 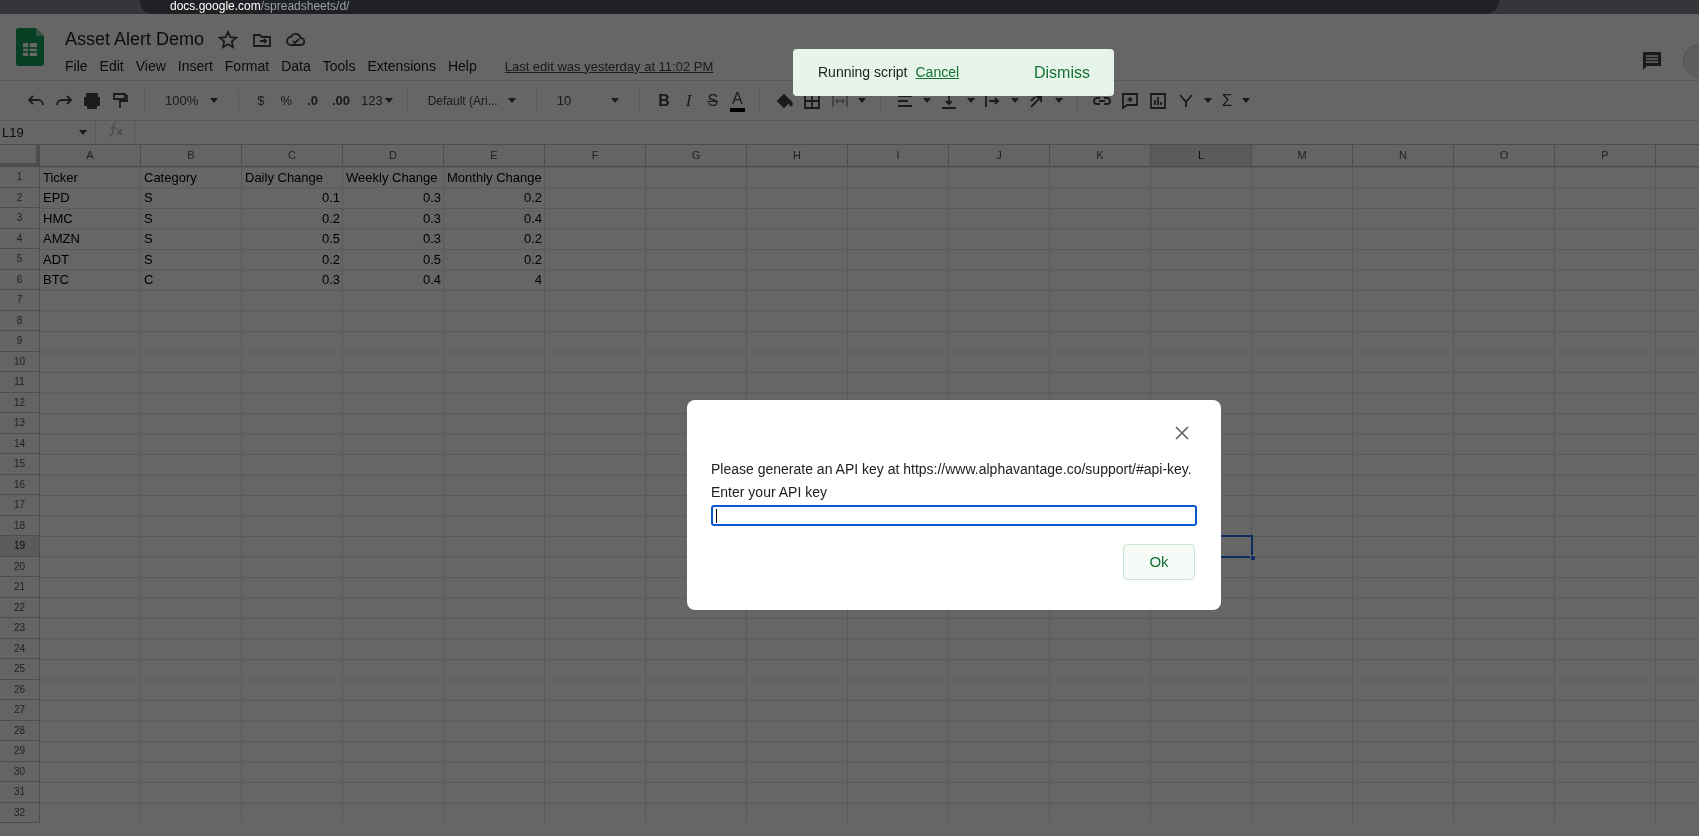 What do you see at coordinates (1227, 100) in the screenshot?
I see `functions-button: Σ` at bounding box center [1227, 100].